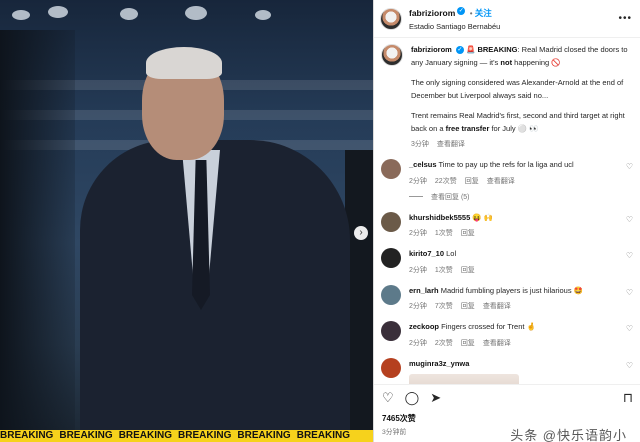  I want to click on caption-username: fabriziorom, so click(431, 49).